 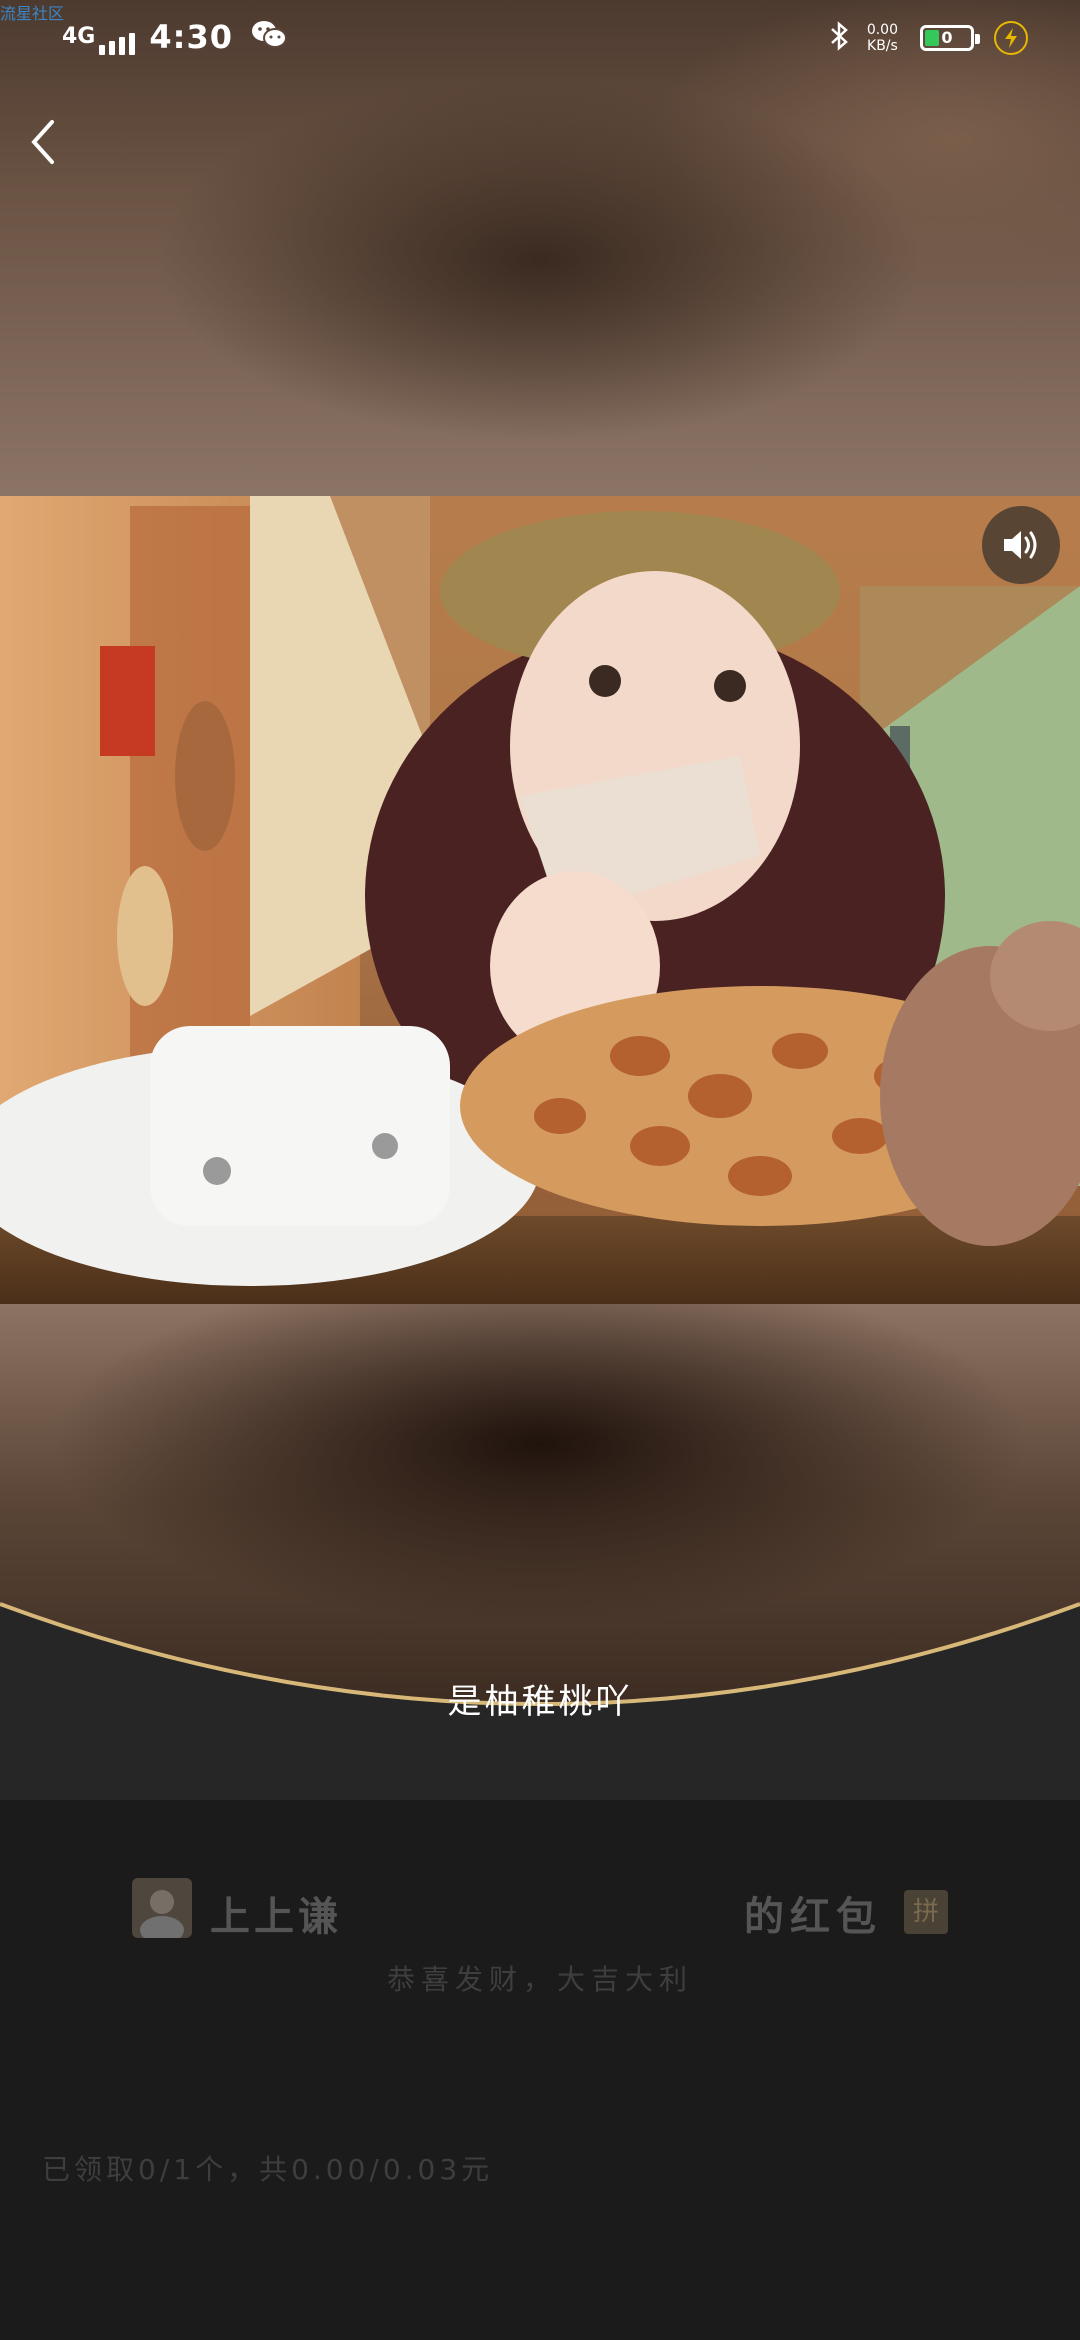 I want to click on sound-toggle-button, so click(x=1021, y=545).